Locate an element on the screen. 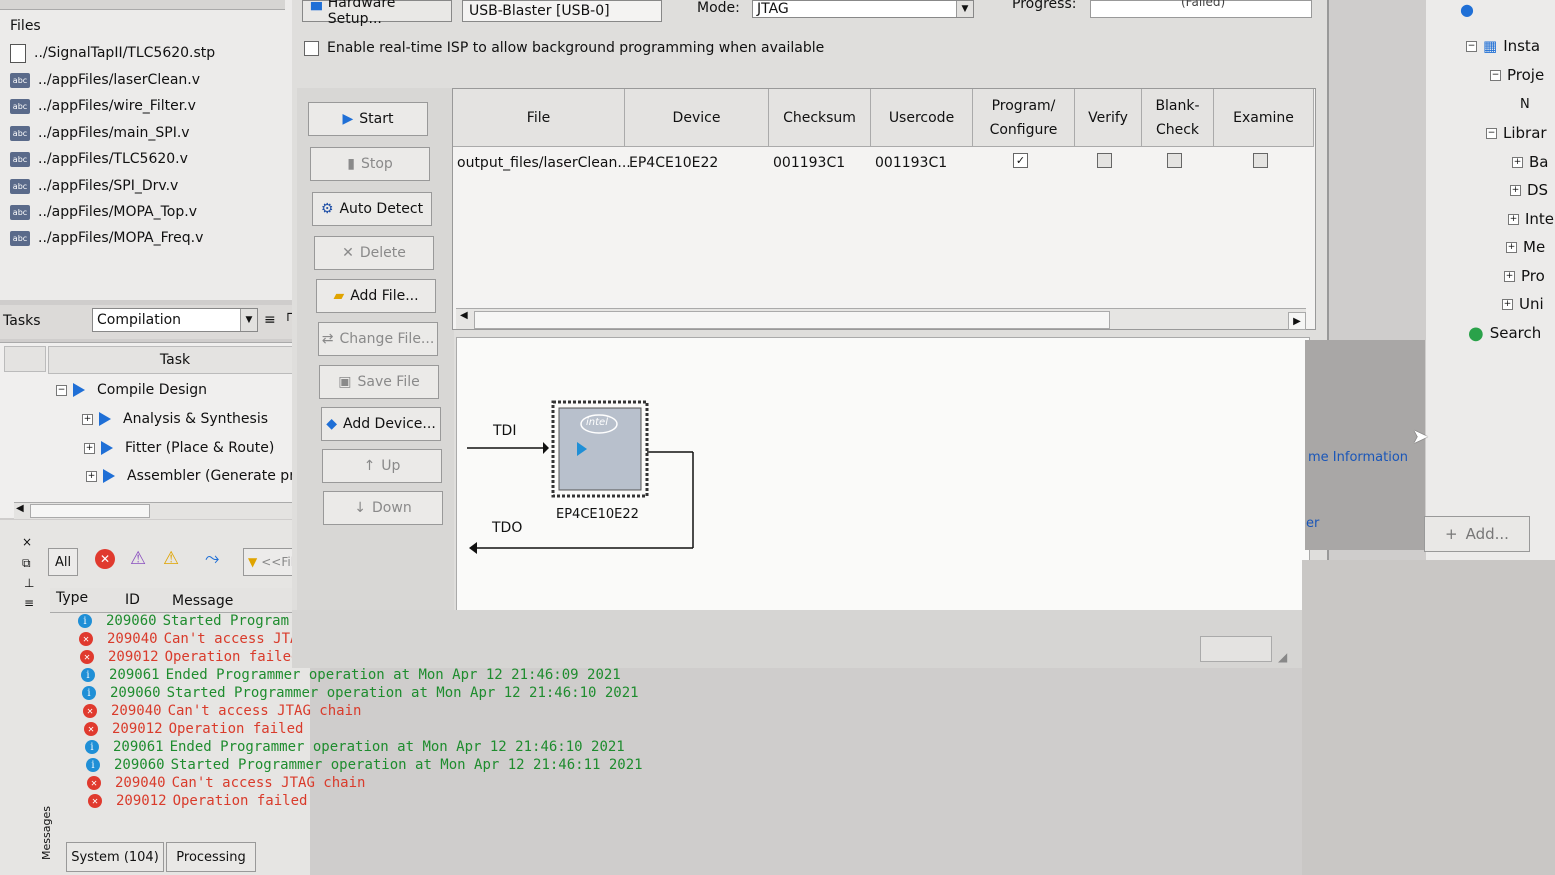 The width and height of the screenshot is (1555, 875). suppressed-filter-icon: ⤳ is located at coordinates (212, 558).